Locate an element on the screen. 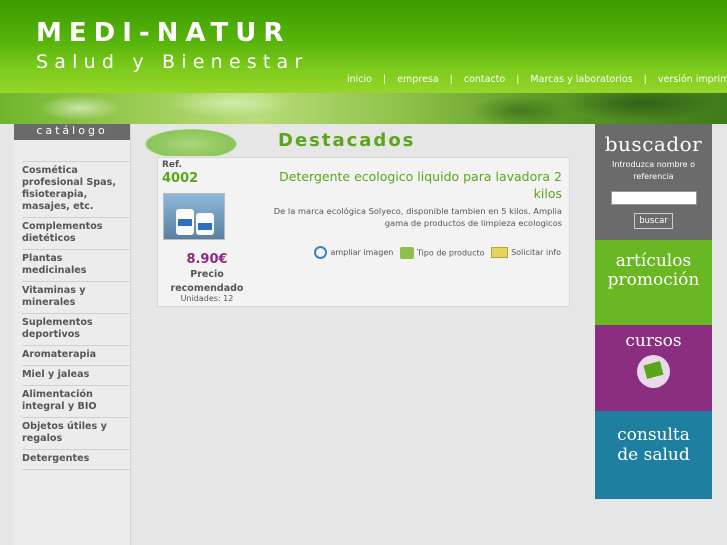 The width and height of the screenshot is (727, 545). catalog-title: catálogo is located at coordinates (72, 132).